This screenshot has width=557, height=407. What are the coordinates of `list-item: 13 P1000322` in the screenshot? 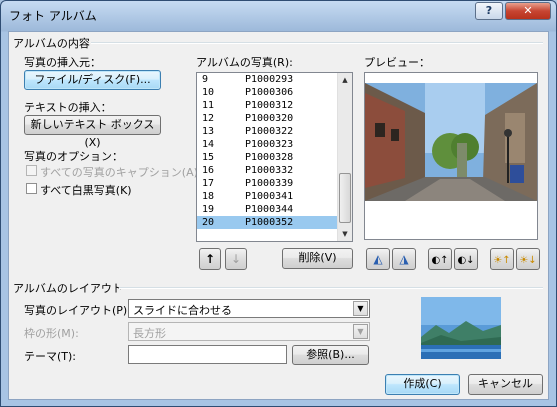 It's located at (274, 131).